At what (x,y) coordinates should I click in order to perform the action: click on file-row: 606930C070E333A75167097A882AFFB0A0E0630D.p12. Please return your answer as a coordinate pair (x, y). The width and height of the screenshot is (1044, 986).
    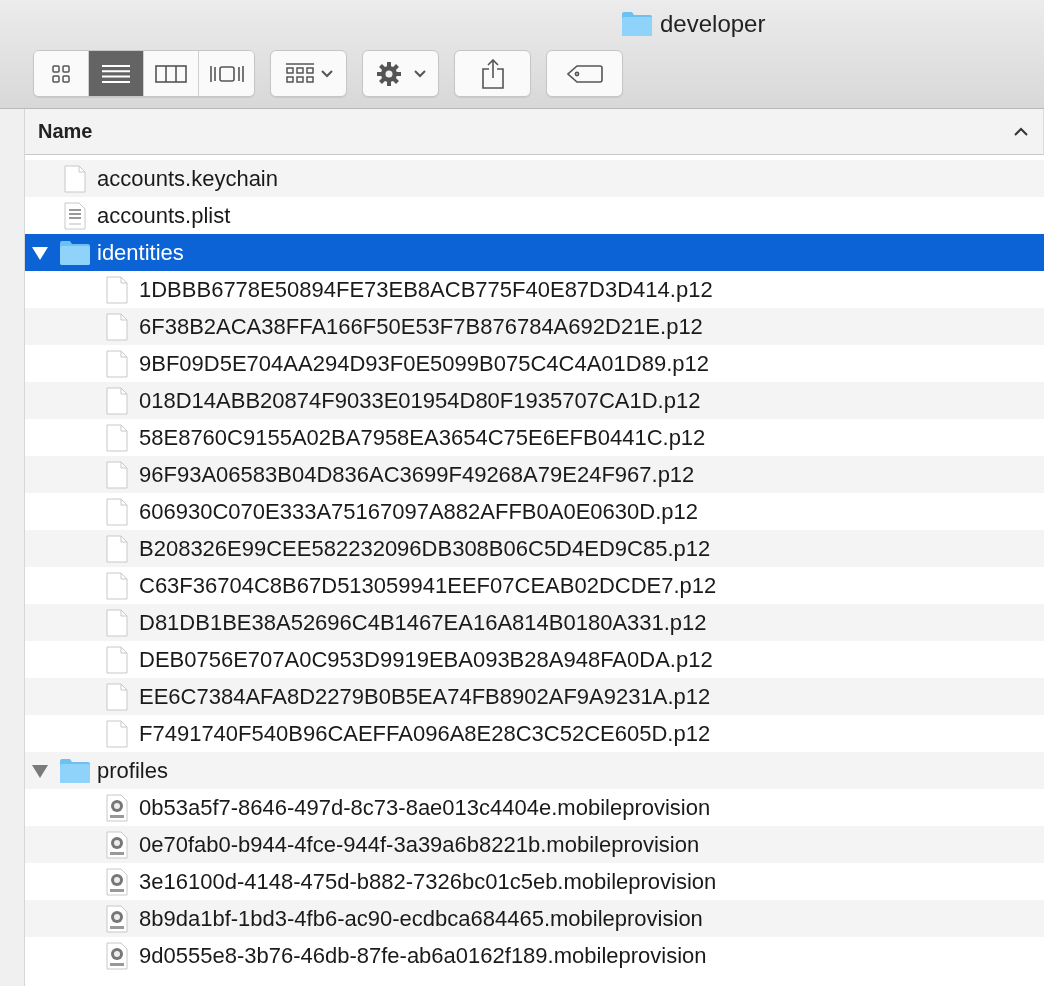
    Looking at the image, I should click on (534, 511).